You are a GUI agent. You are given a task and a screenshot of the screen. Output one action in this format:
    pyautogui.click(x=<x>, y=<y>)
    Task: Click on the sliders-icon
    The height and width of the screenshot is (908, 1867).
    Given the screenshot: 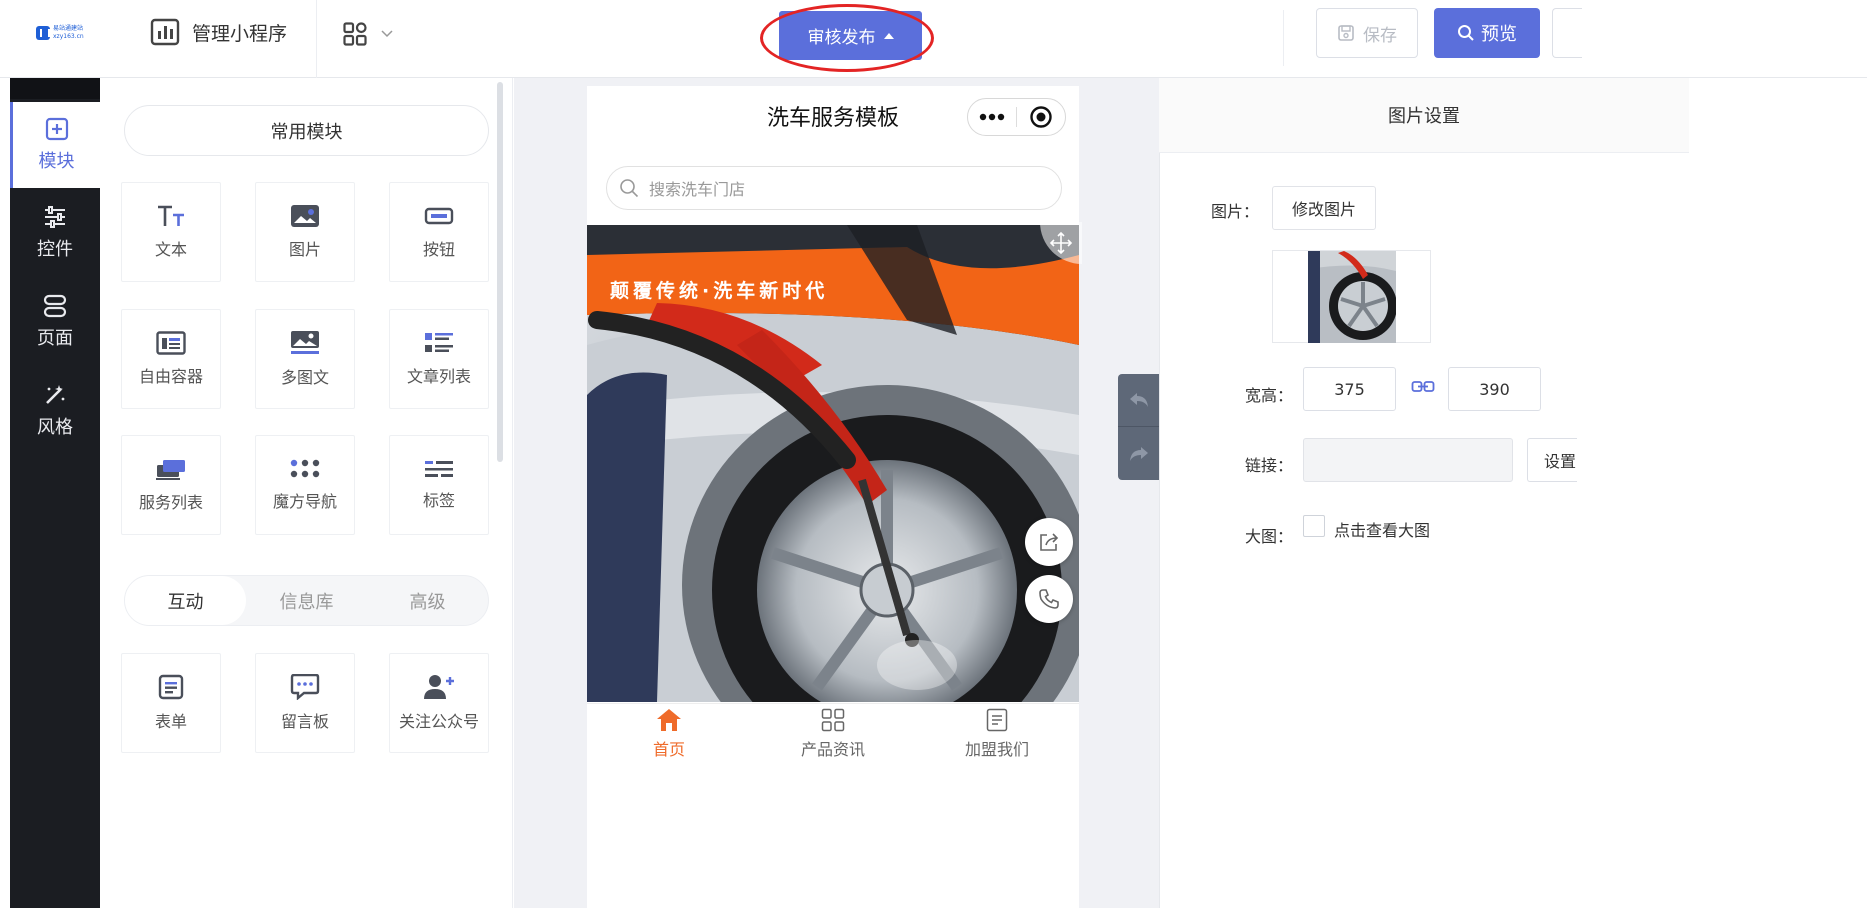 What is the action you would take?
    pyautogui.click(x=55, y=217)
    